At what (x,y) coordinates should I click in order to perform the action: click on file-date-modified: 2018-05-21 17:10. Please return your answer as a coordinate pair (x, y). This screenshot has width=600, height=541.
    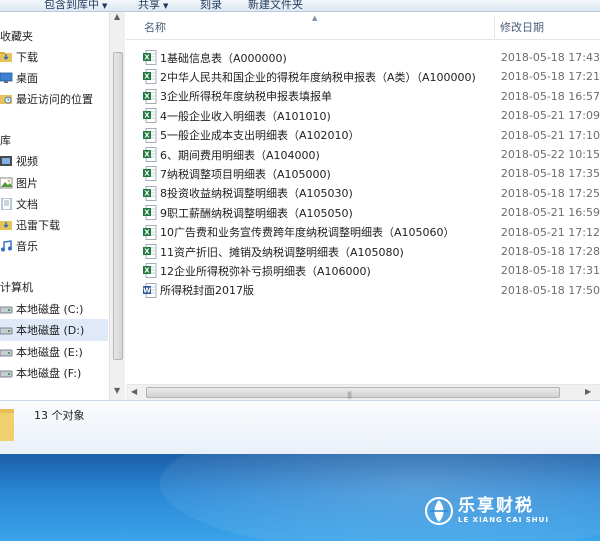
    Looking at the image, I should click on (550, 135).